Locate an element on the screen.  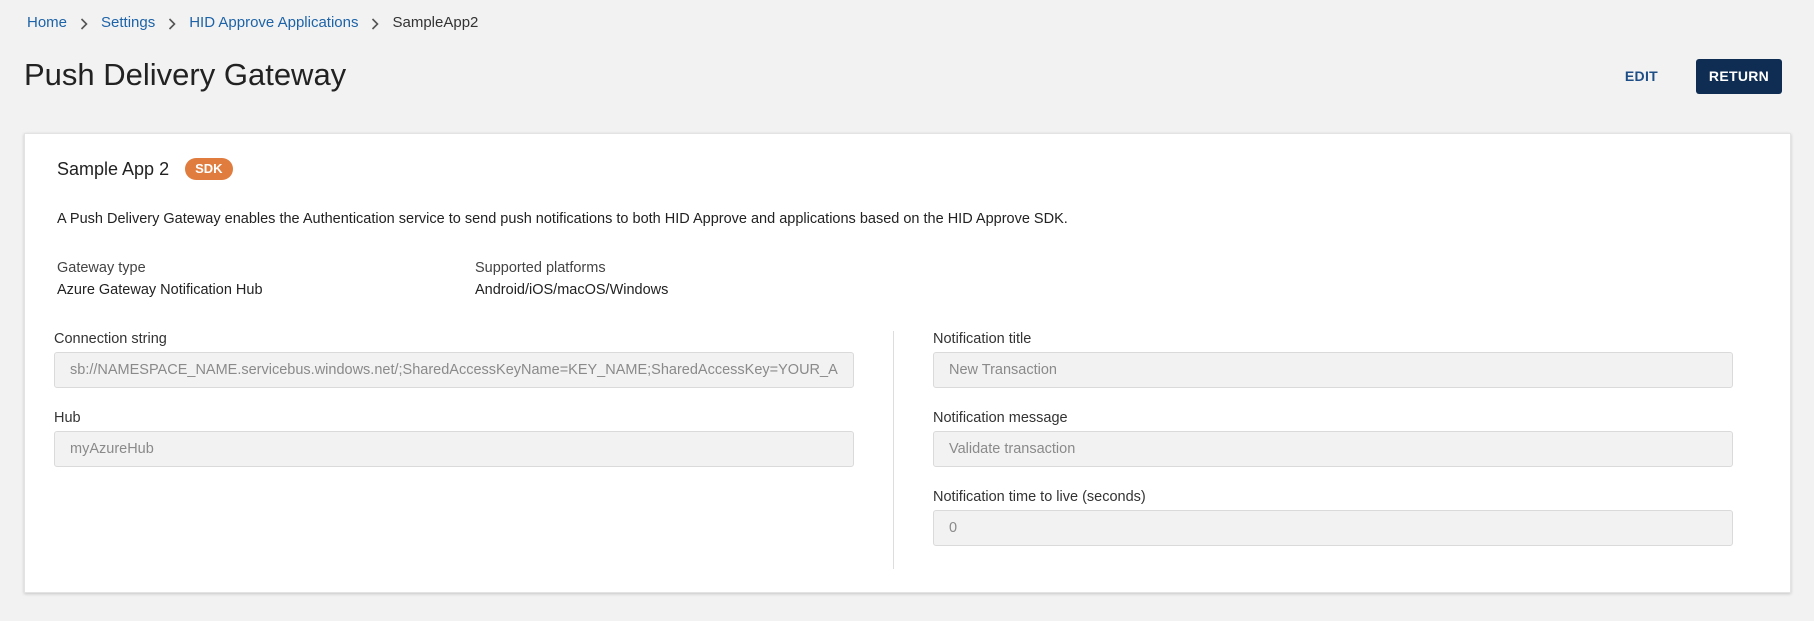
notification-title-input is located at coordinates (1333, 370).